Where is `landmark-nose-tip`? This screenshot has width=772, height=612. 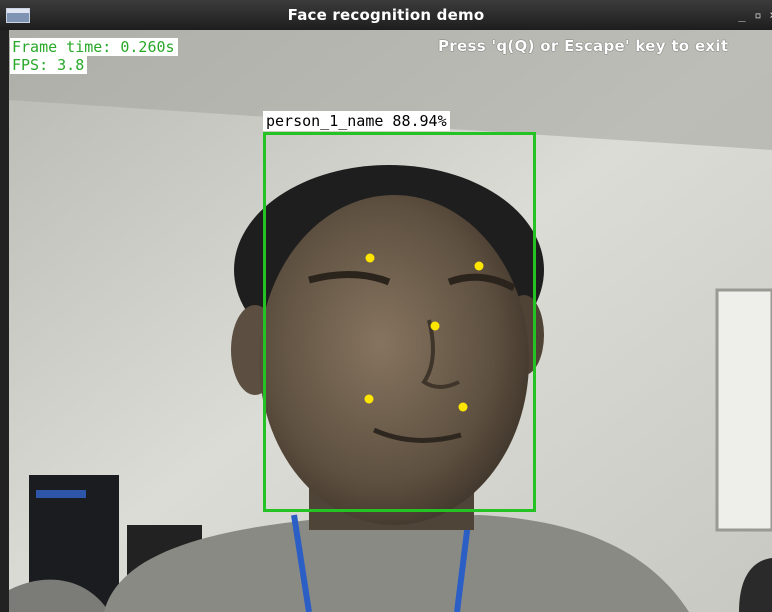
landmark-nose-tip is located at coordinates (435, 326).